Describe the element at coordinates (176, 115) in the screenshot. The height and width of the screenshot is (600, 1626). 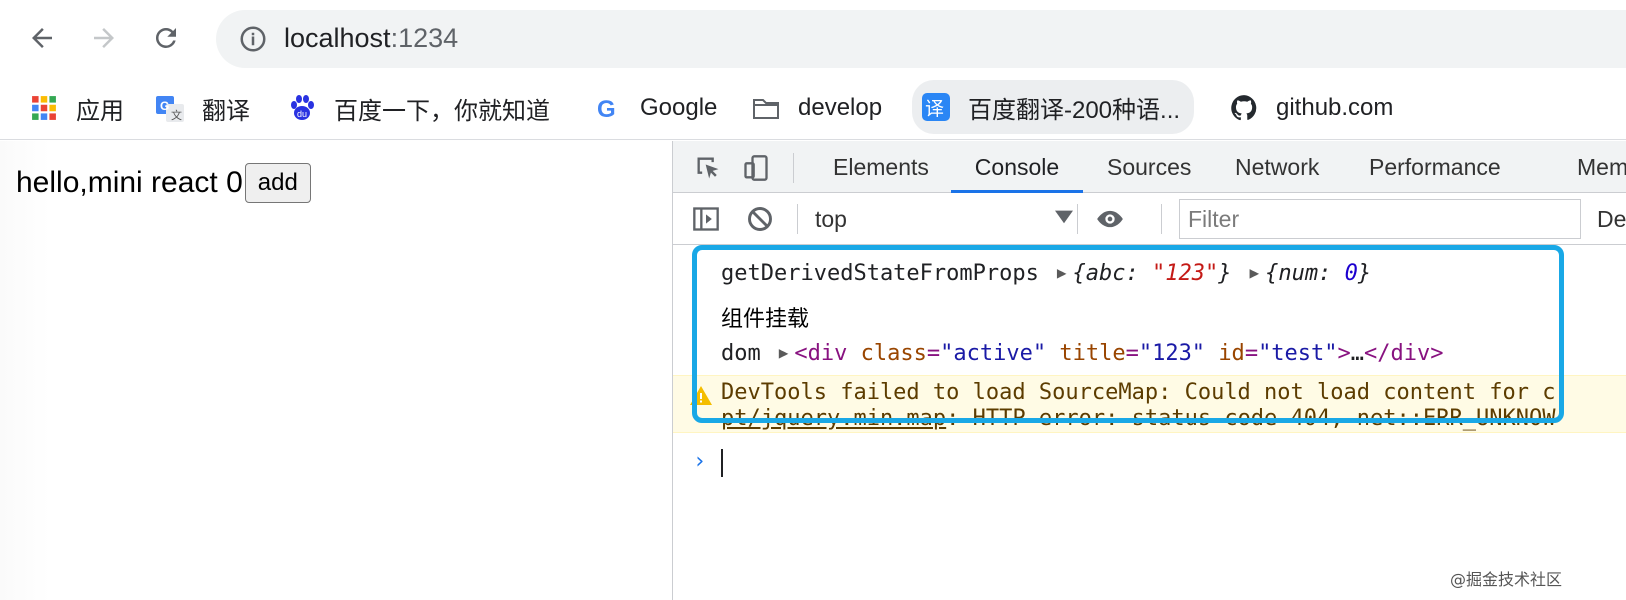
I see `svg-text: 文` at that location.